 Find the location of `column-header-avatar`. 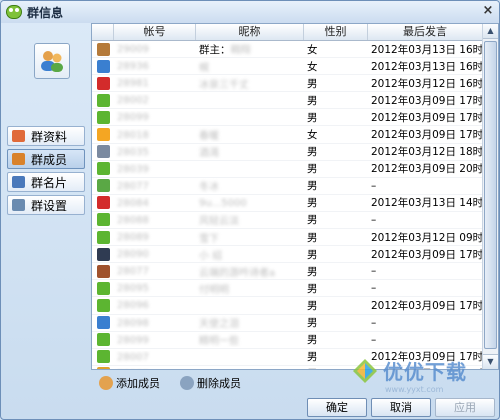

column-header-avatar is located at coordinates (103, 32).